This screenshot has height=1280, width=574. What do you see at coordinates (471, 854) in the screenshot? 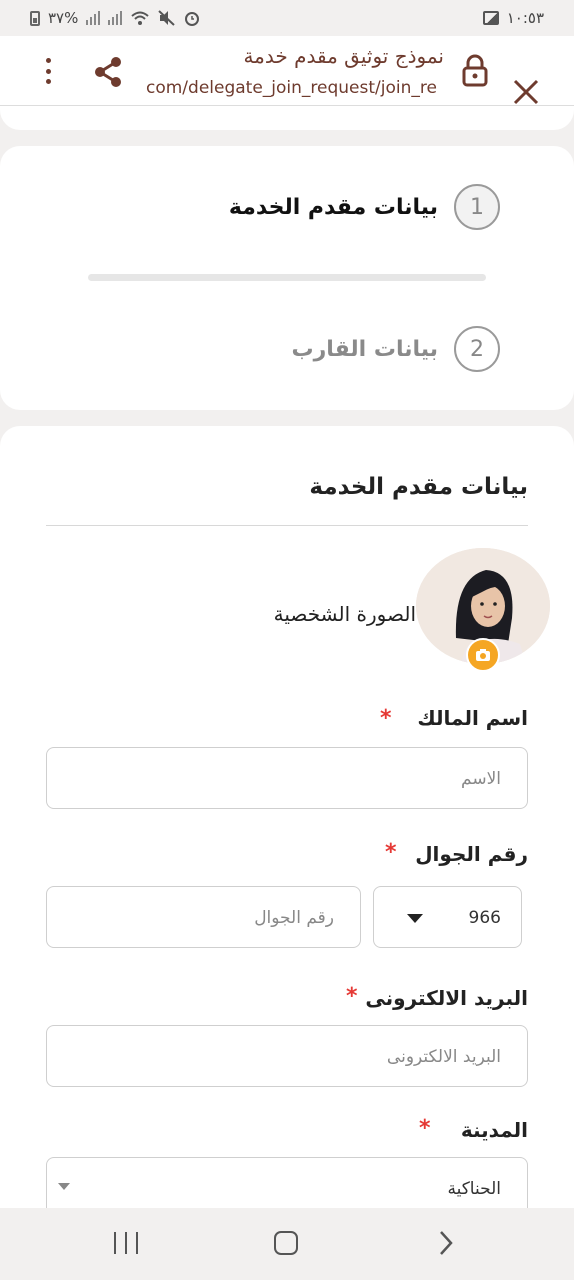
I see `mobile-label: رقم الجوال` at bounding box center [471, 854].